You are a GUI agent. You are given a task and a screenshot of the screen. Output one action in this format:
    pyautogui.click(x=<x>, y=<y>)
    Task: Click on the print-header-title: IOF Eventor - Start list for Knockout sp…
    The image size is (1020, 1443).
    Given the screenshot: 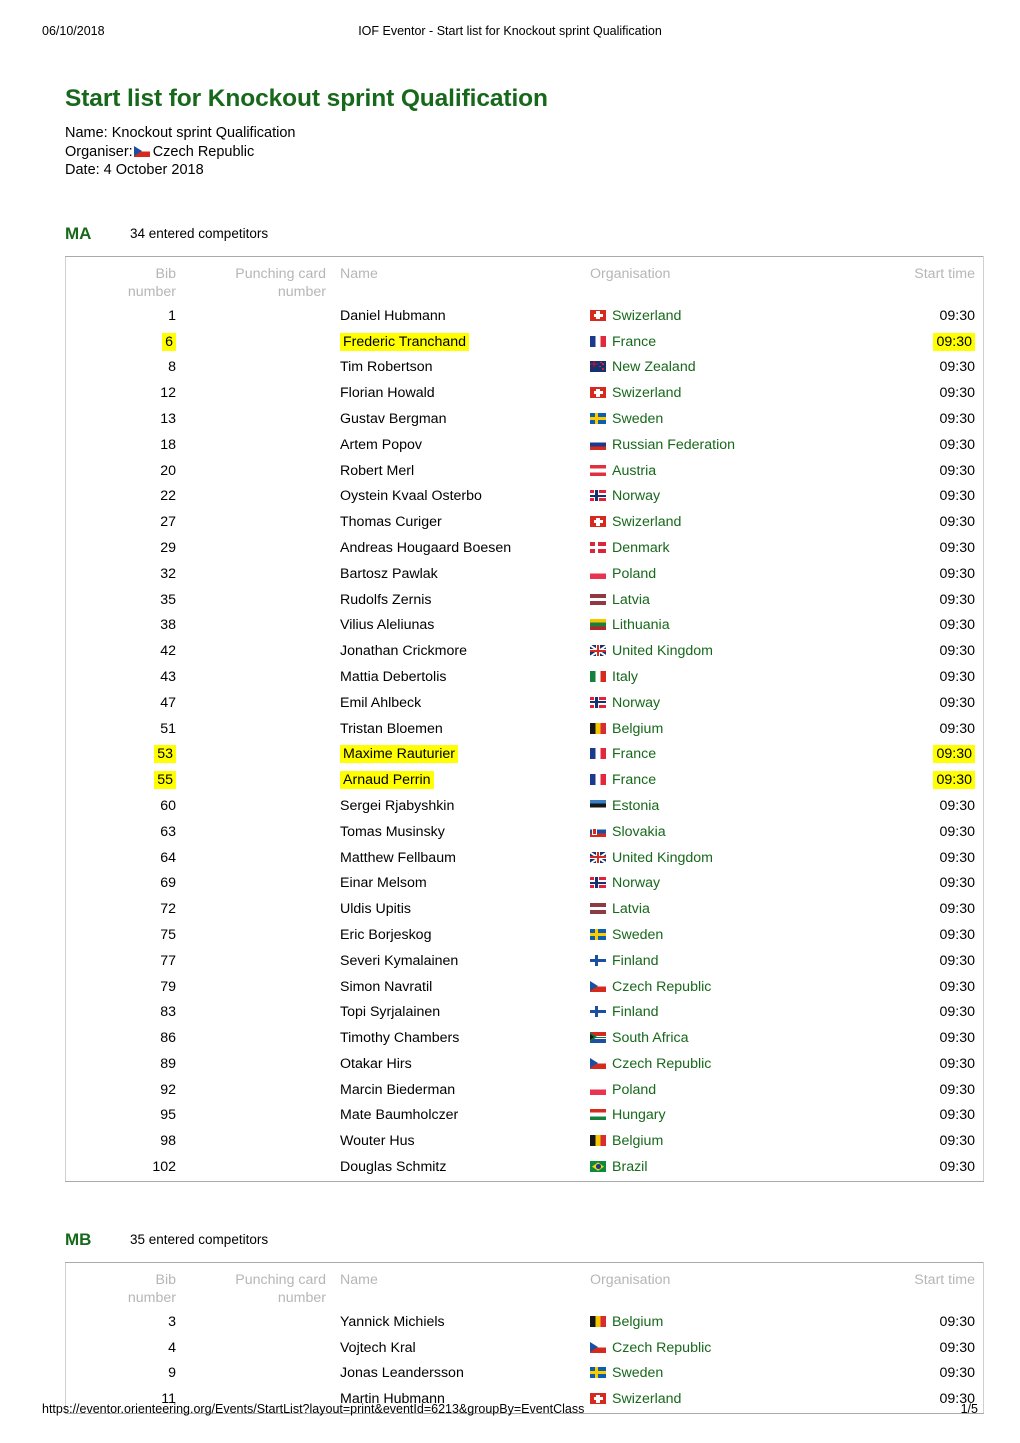 What is the action you would take?
    pyautogui.click(x=510, y=31)
    